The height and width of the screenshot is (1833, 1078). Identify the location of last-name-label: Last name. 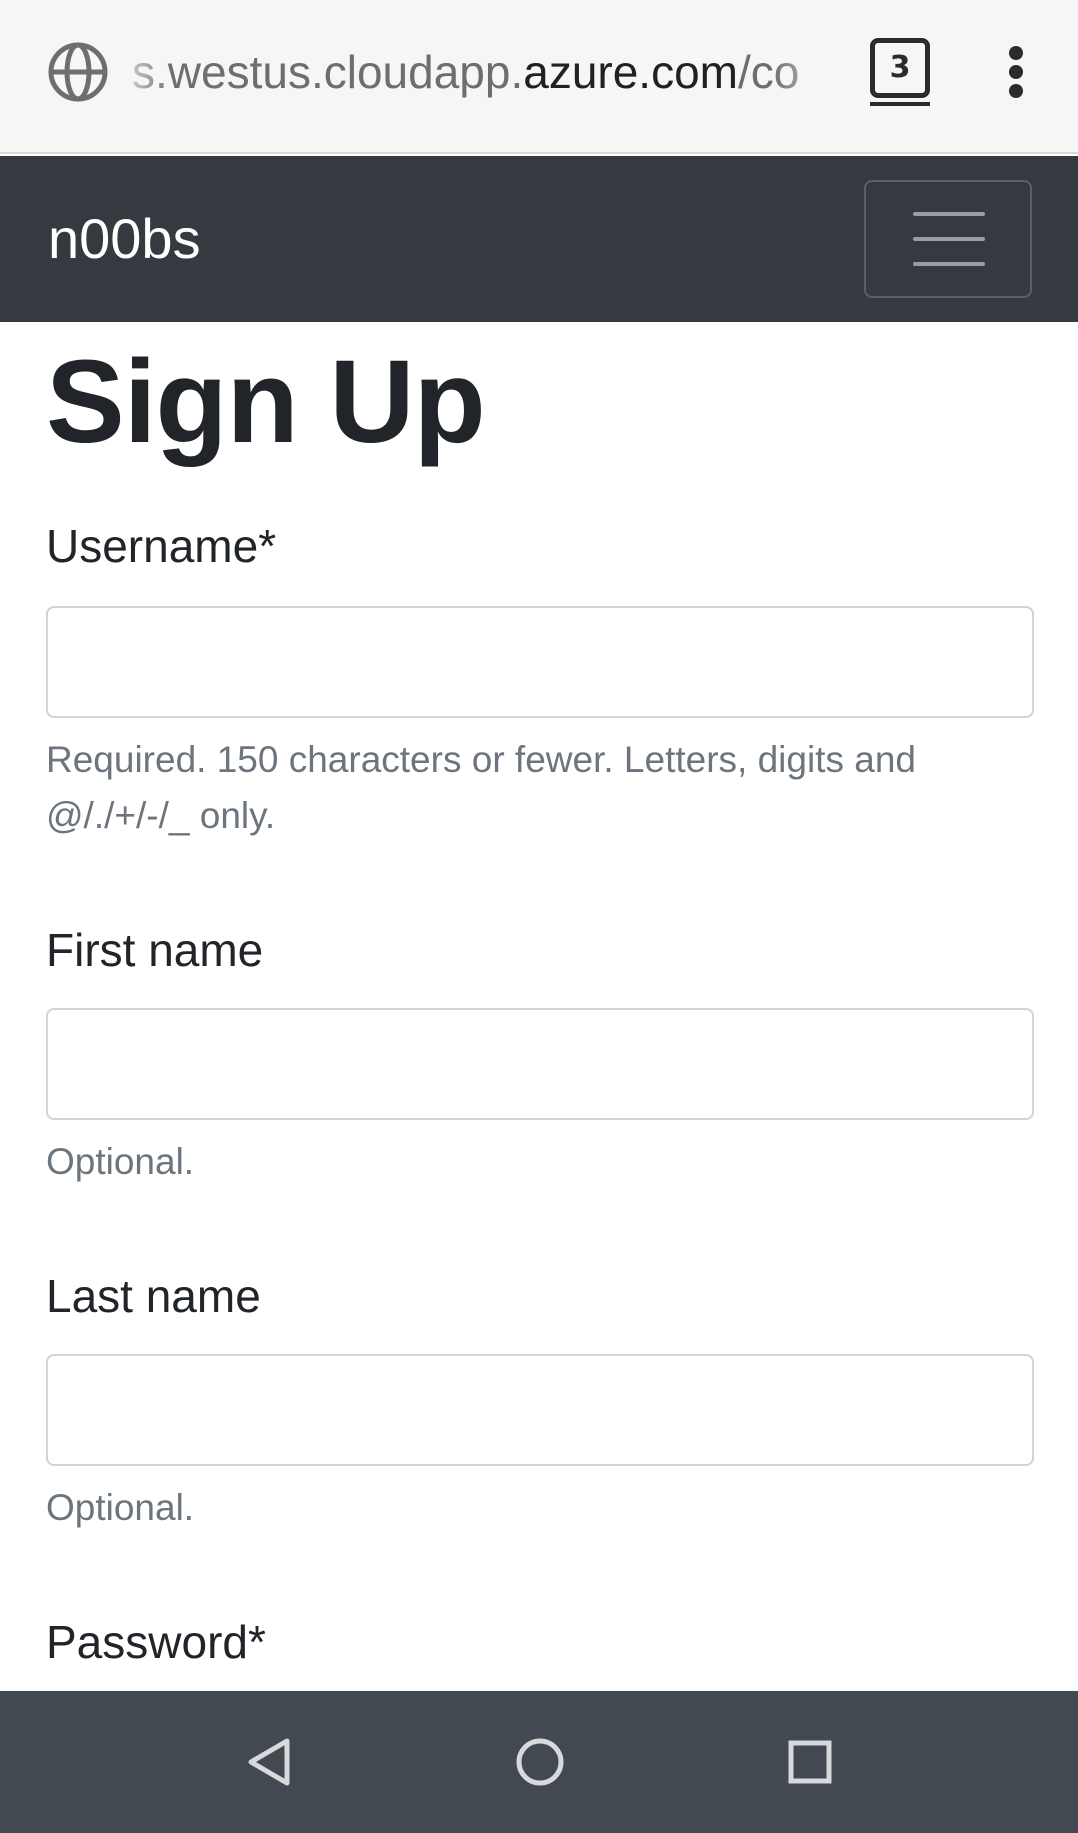
(153, 1296).